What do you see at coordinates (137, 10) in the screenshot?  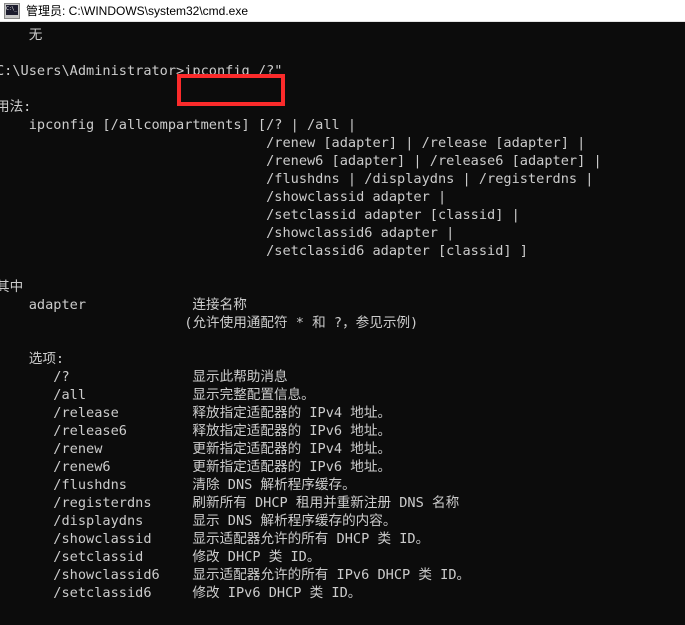 I see `window-title: 管理员: C:\WINDOWS\system32\cmd.exe` at bounding box center [137, 10].